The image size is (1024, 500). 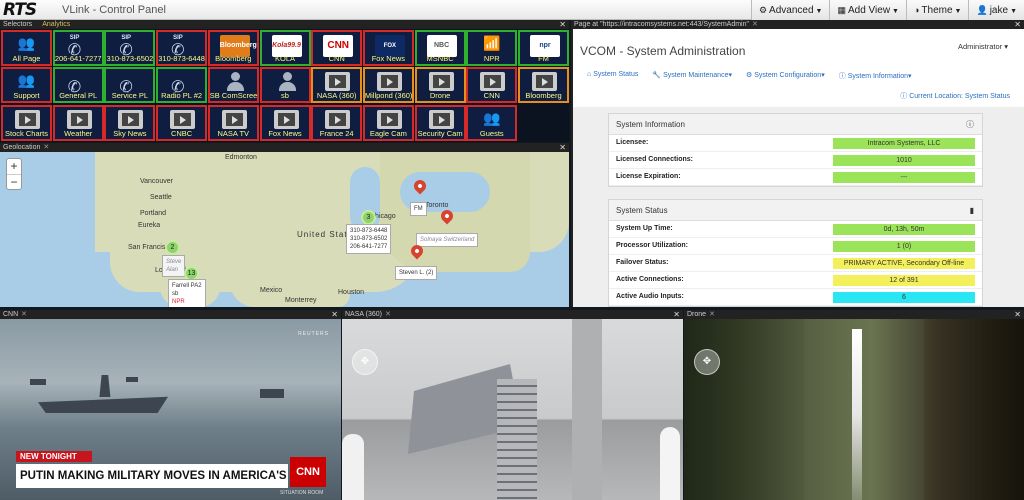 What do you see at coordinates (26, 133) in the screenshot?
I see `selector-tile-label: Stock Charts` at bounding box center [26, 133].